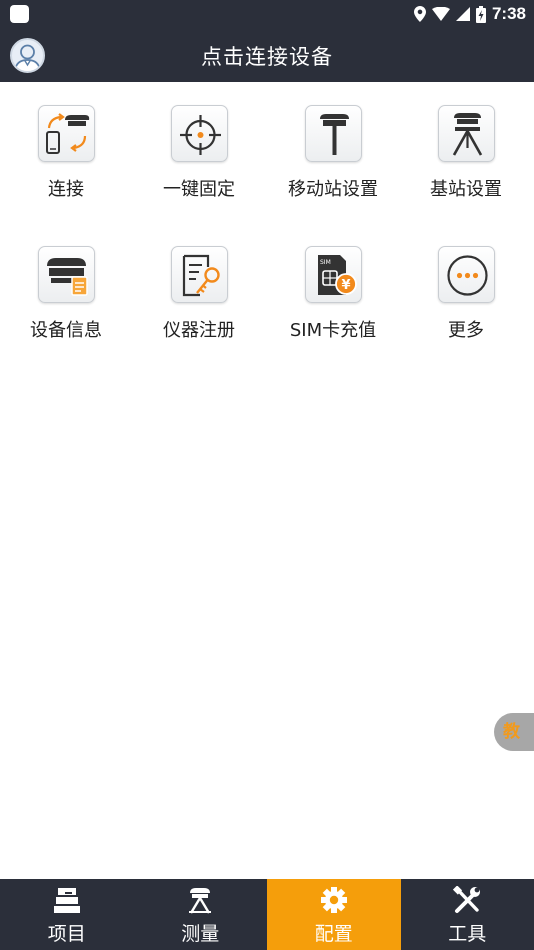 This screenshot has width=534, height=950. I want to click on sim-recharge-icon: SIM ¥, so click(333, 274).